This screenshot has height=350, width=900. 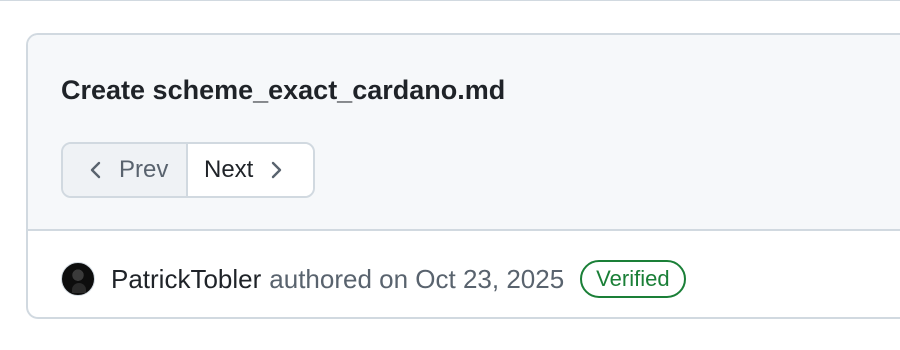 I want to click on avatar, so click(x=78, y=279).